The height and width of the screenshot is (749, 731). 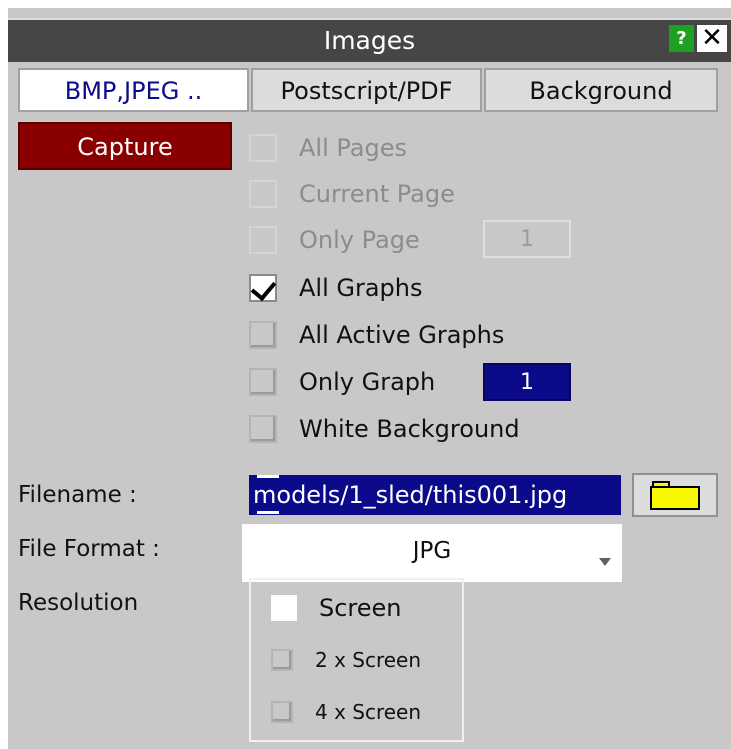 I want to click on white-background-checkbox, so click(x=263, y=429).